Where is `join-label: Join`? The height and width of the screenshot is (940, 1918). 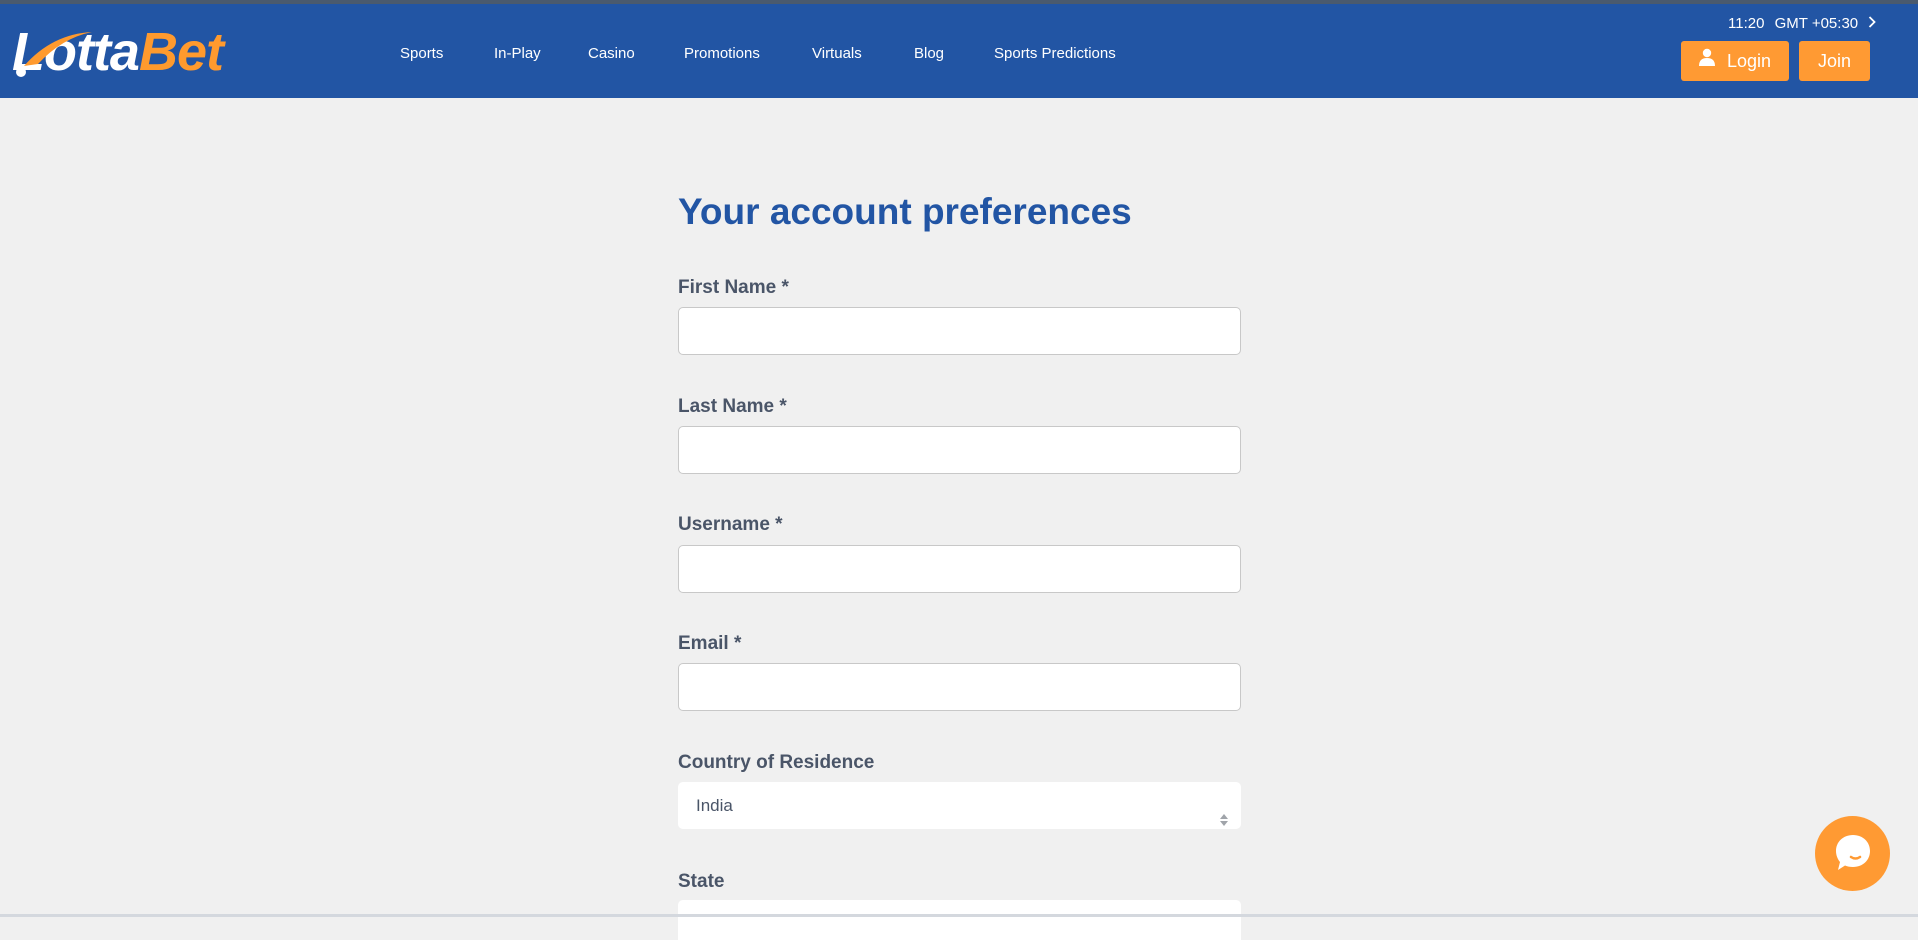 join-label: Join is located at coordinates (1834, 61).